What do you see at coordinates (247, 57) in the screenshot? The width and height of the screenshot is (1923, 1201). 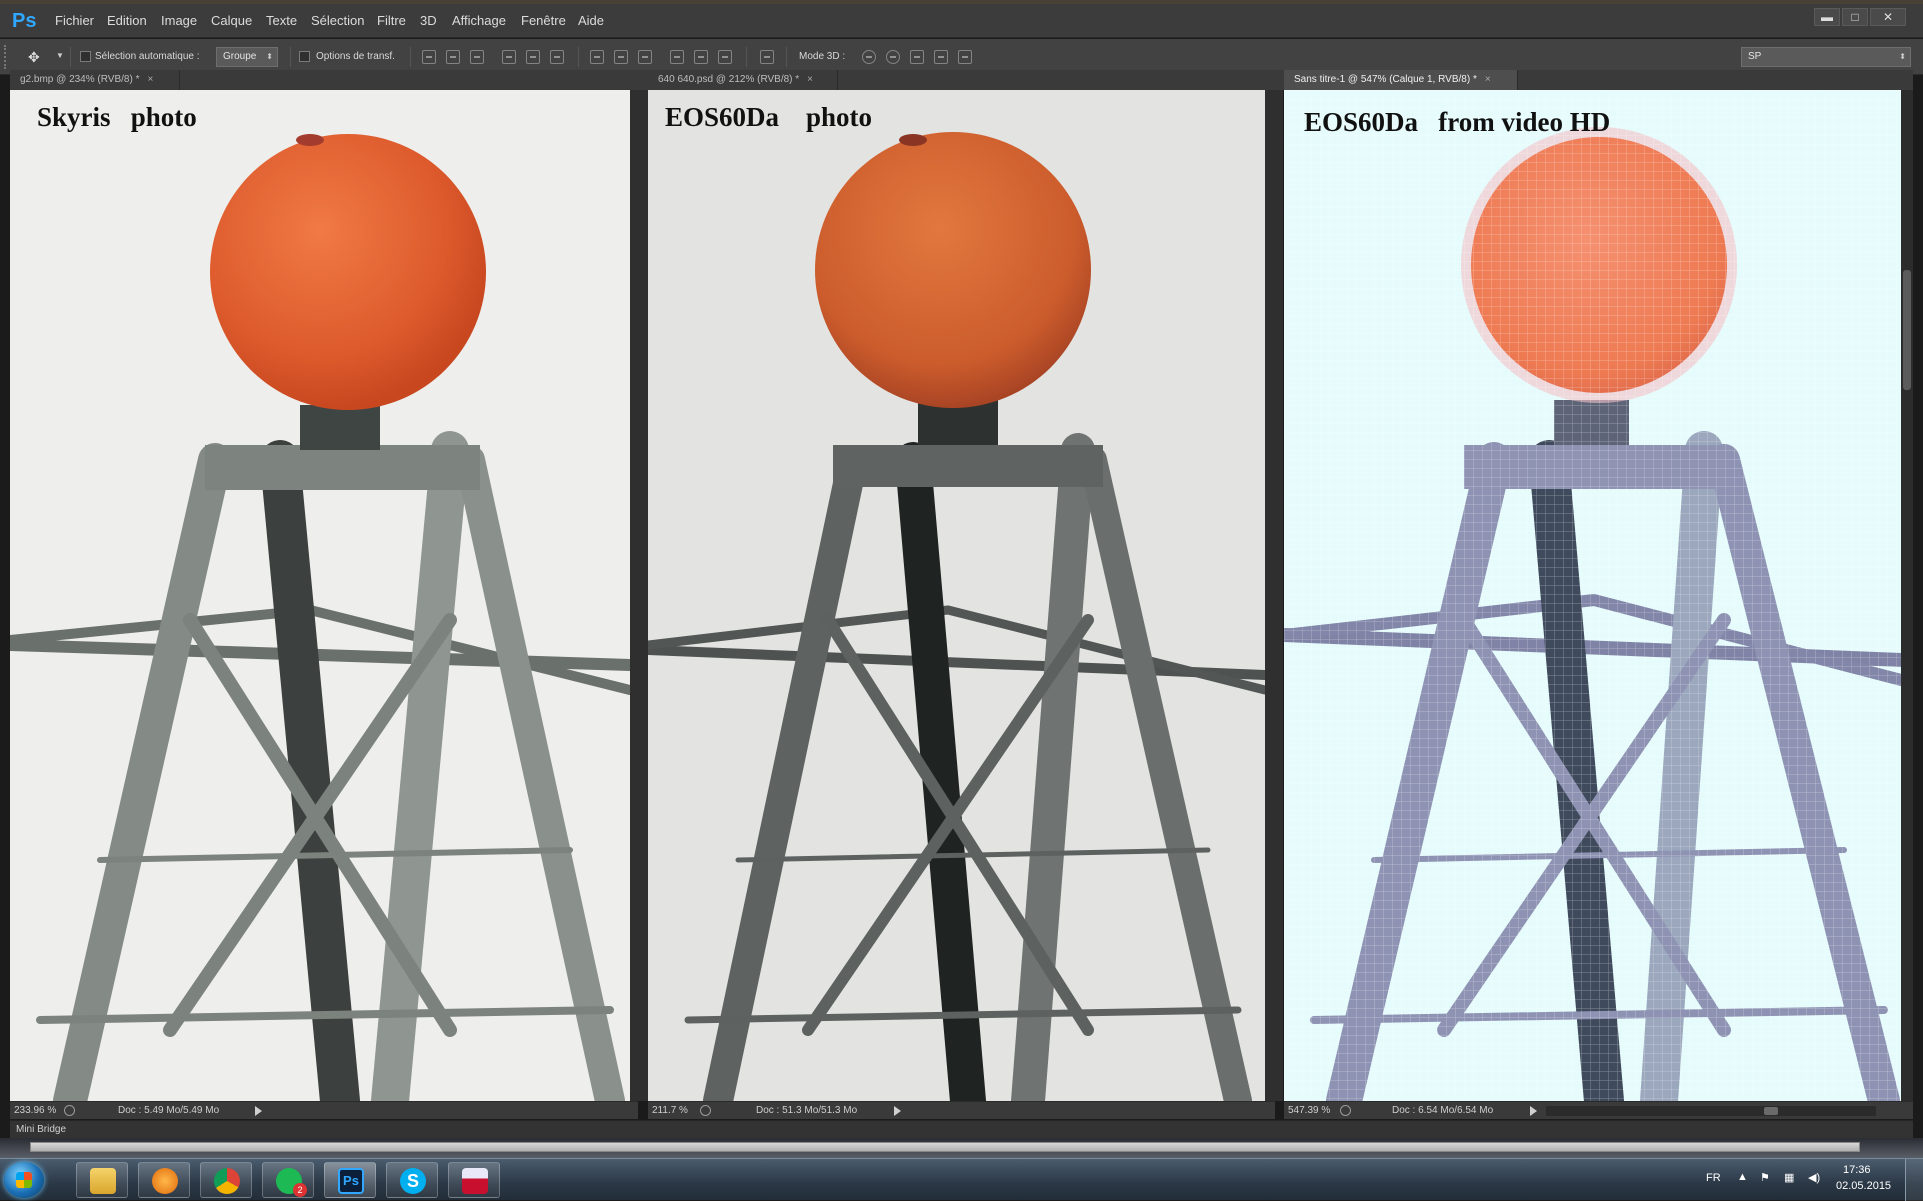 I see `auto-select-dropdown: Groupe ⬍` at bounding box center [247, 57].